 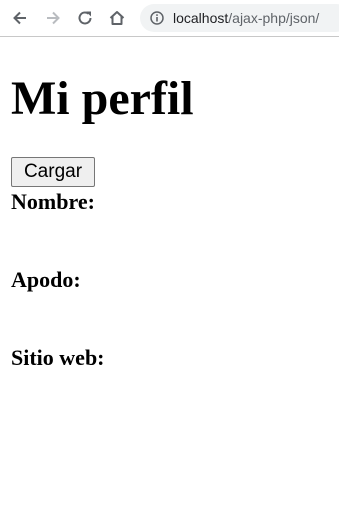 What do you see at coordinates (157, 18) in the screenshot?
I see `info-icon` at bounding box center [157, 18].